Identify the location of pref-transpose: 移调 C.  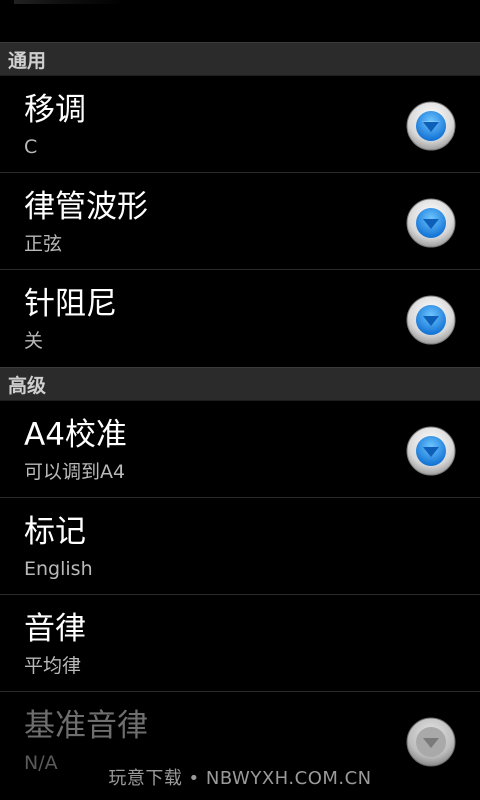
(240, 124).